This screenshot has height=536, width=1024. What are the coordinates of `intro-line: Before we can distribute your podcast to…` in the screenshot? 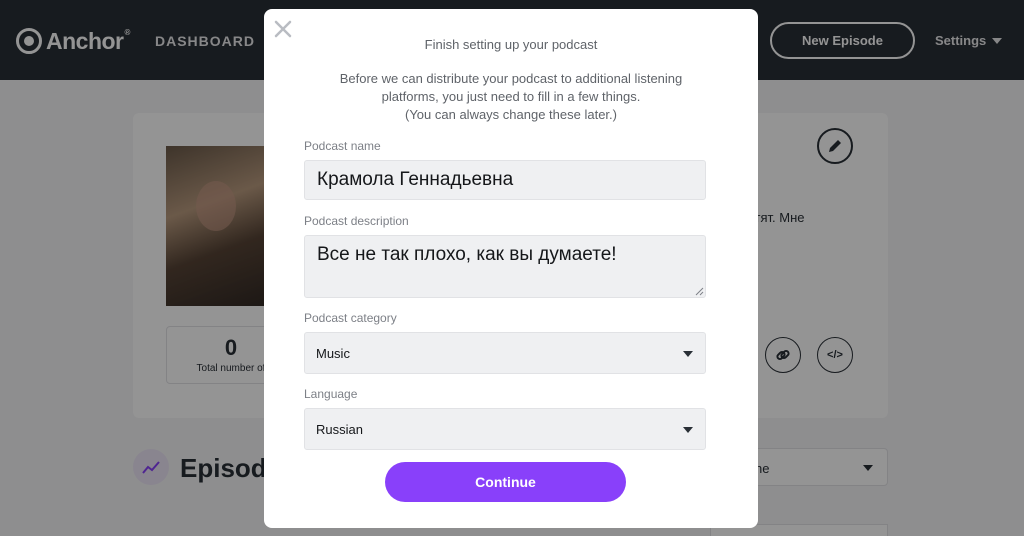 It's located at (511, 78).